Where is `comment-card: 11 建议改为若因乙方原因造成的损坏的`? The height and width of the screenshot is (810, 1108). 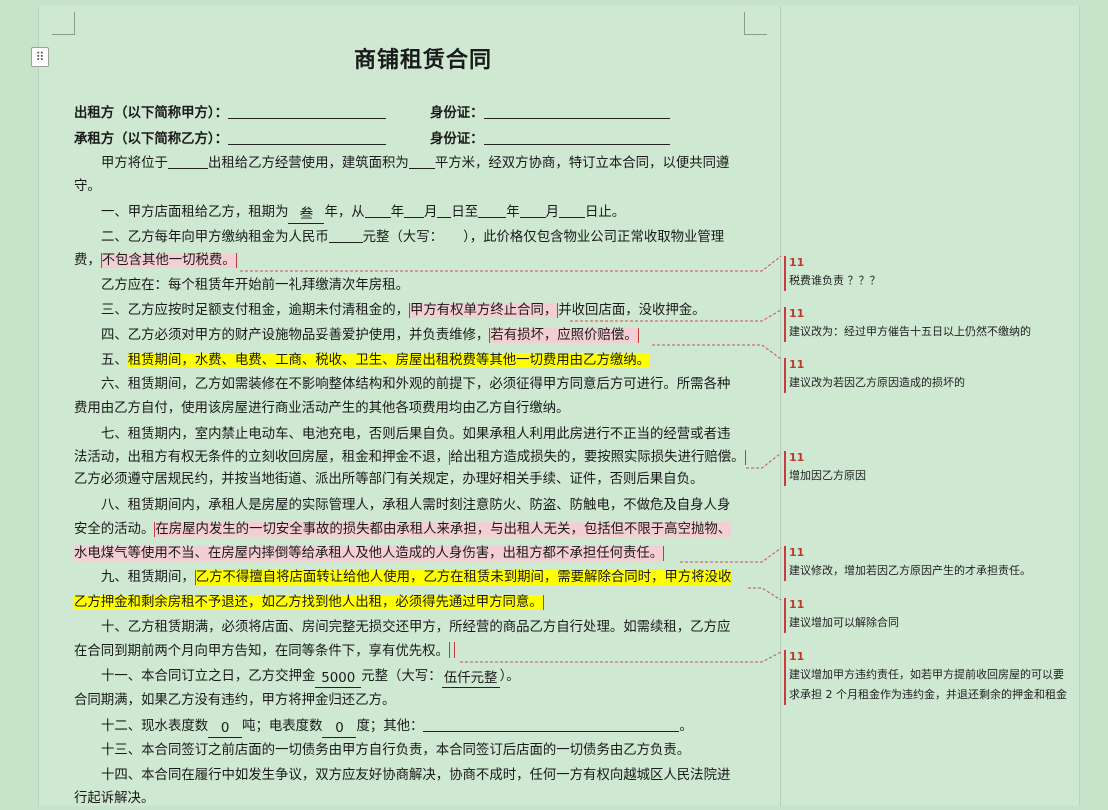 comment-card: 11 建议改为若因乙方原因造成的损坏的 is located at coordinates (926, 375).